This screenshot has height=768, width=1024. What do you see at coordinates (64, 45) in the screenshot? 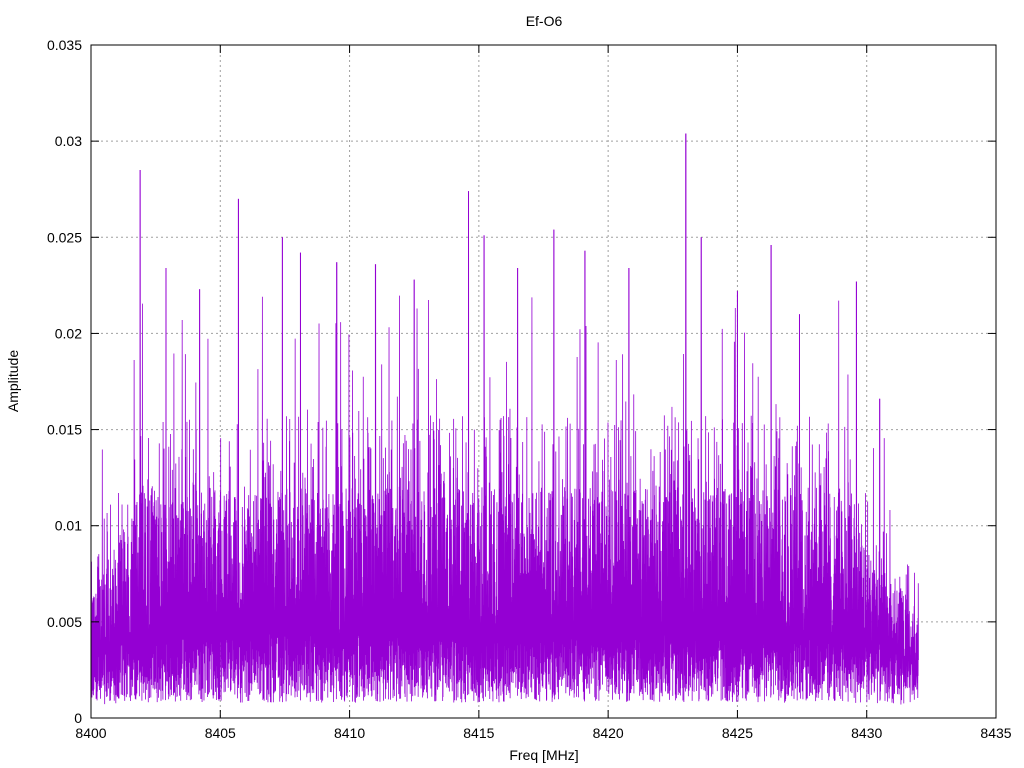
I see `y-tick-label: 0.035` at bounding box center [64, 45].